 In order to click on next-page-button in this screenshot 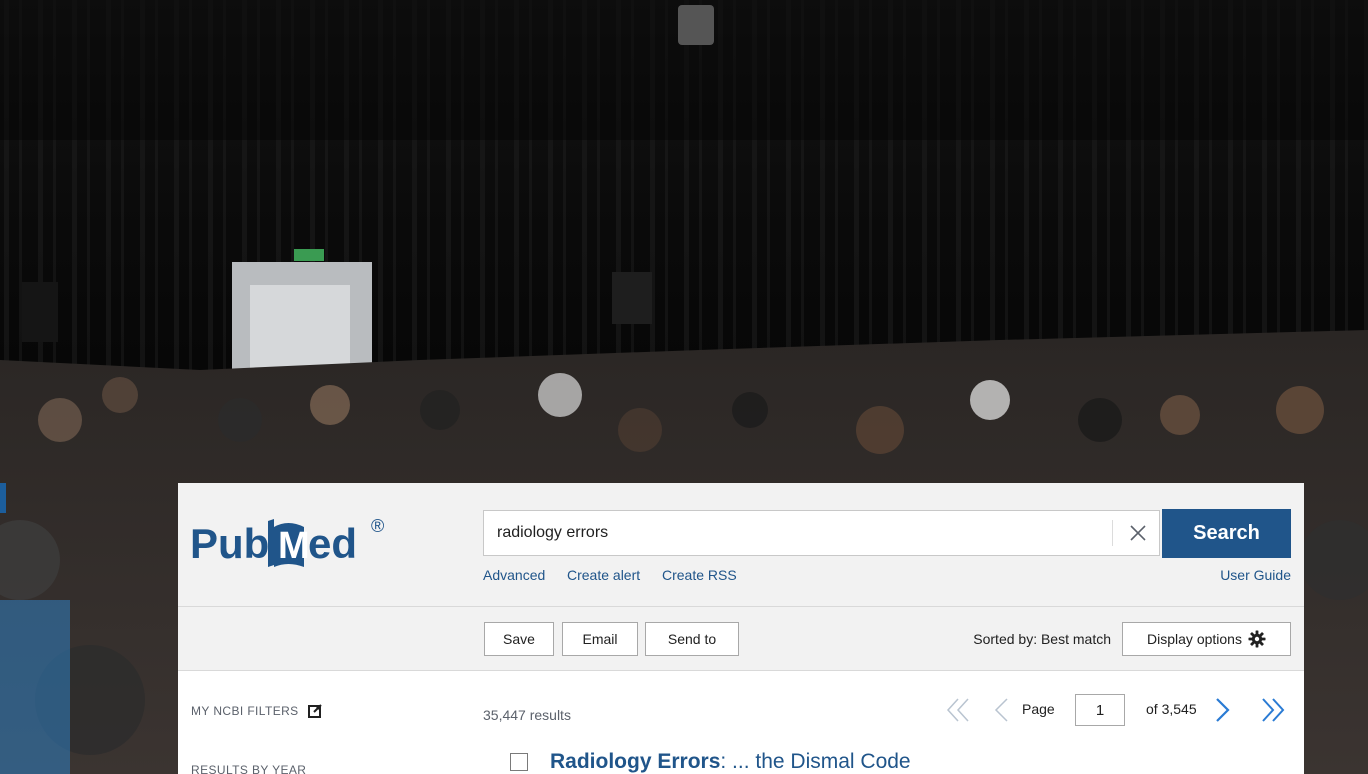, I will do `click(1223, 710)`.